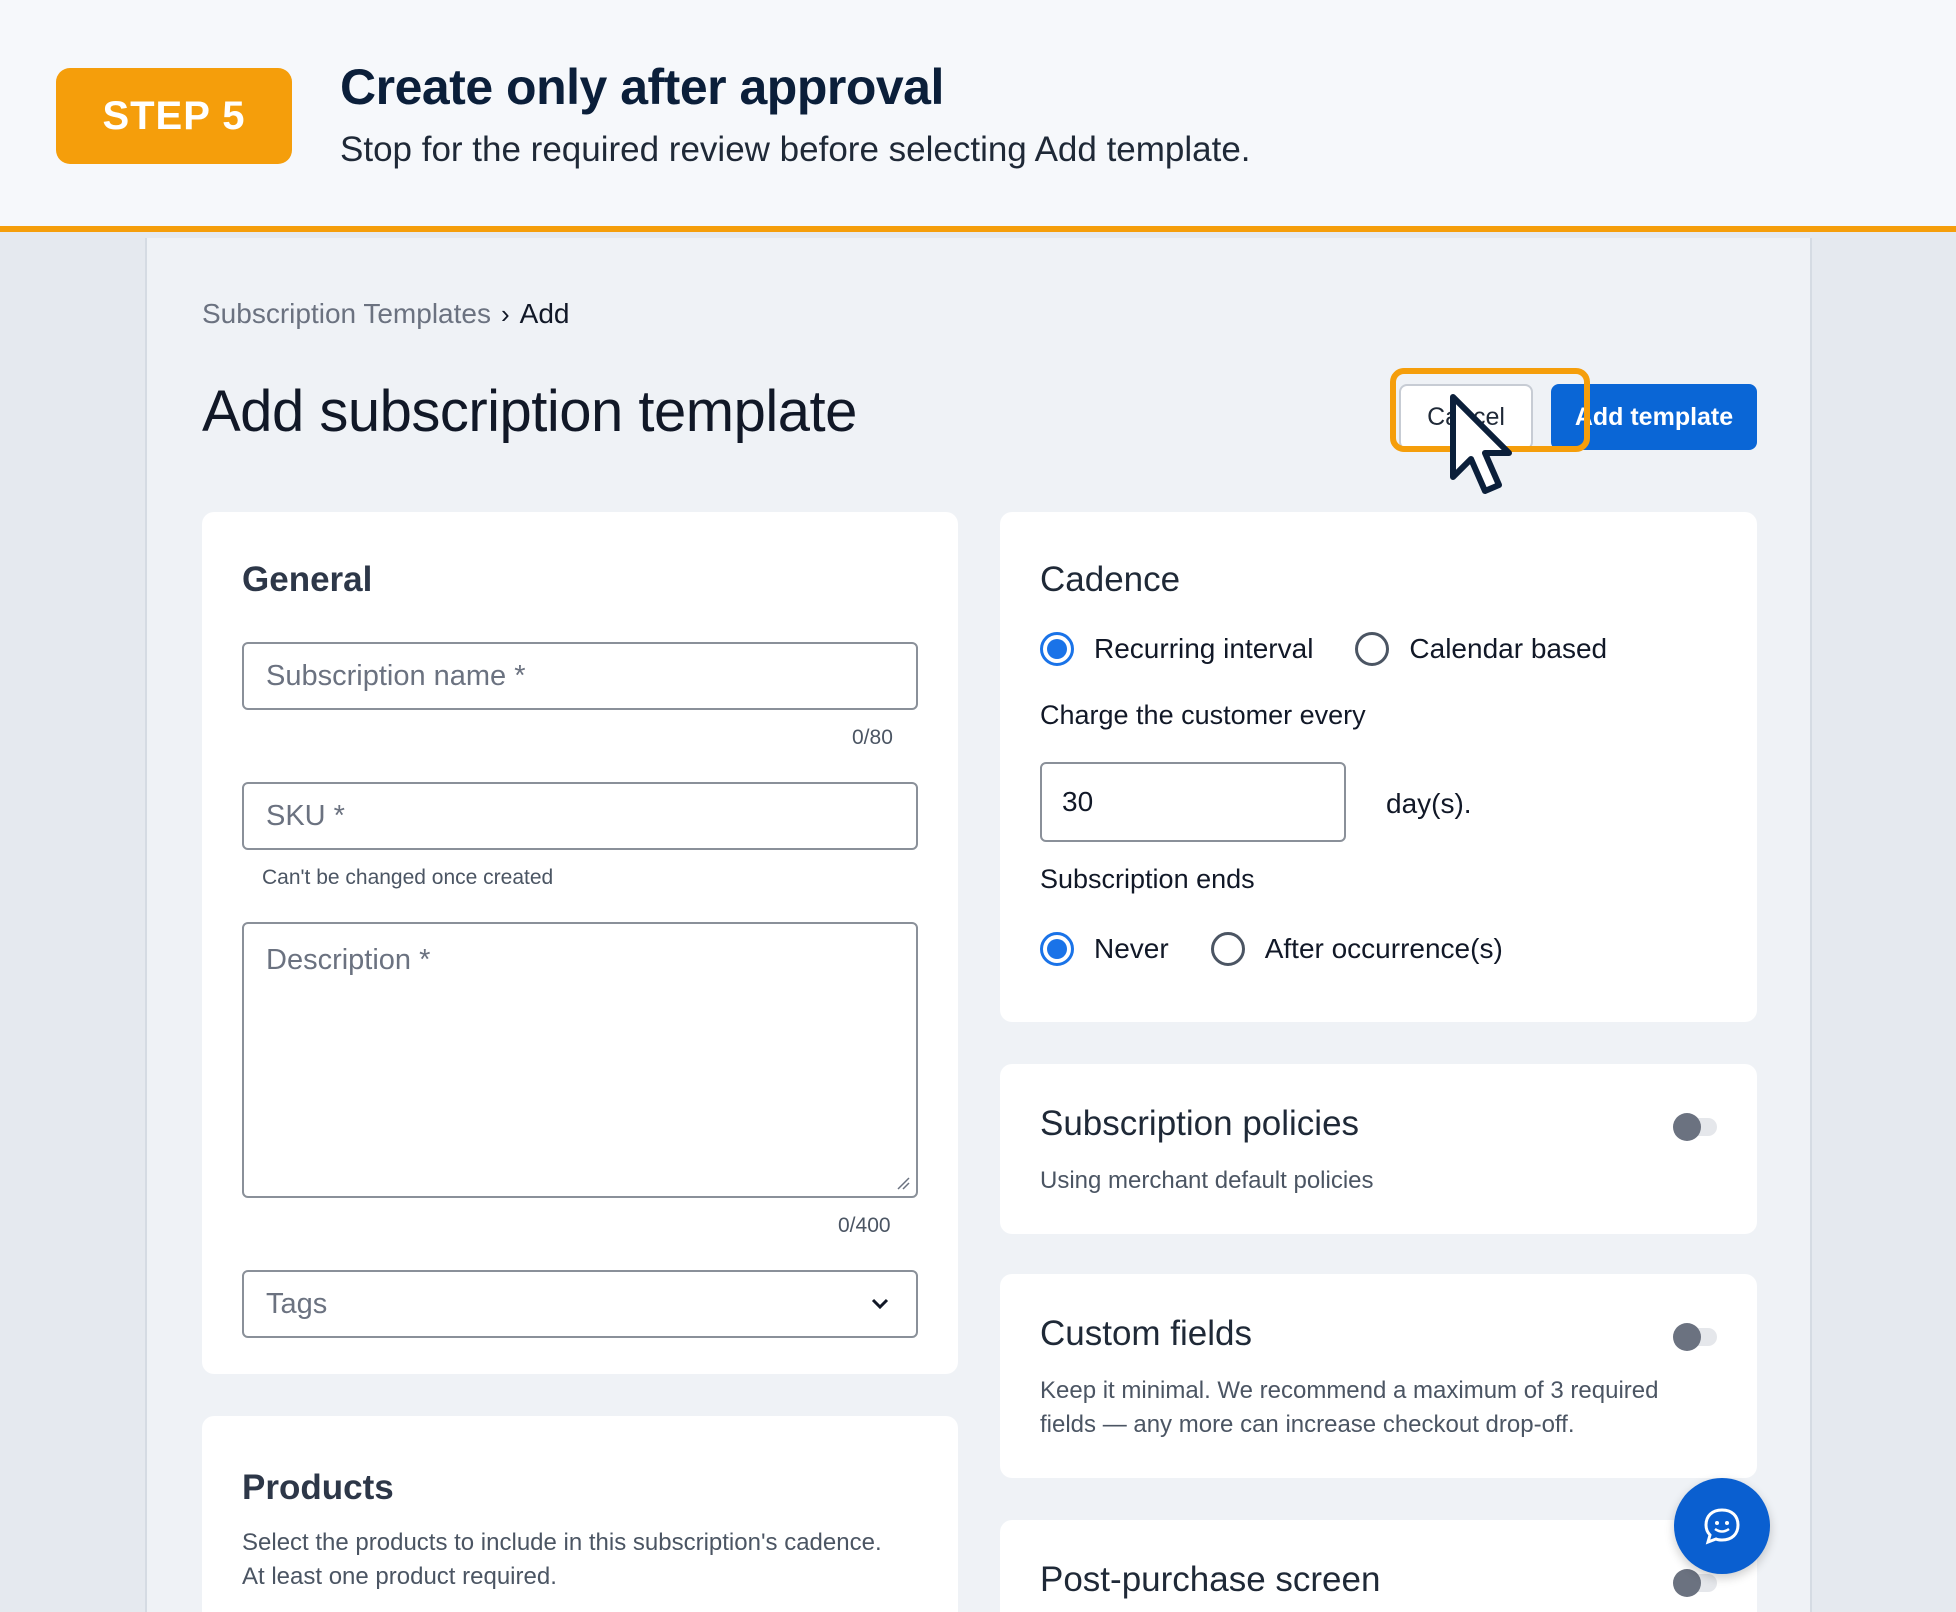 The image size is (1956, 1612). Describe the element at coordinates (1508, 648) in the screenshot. I see `calendar-based-label: Calendar based` at that location.